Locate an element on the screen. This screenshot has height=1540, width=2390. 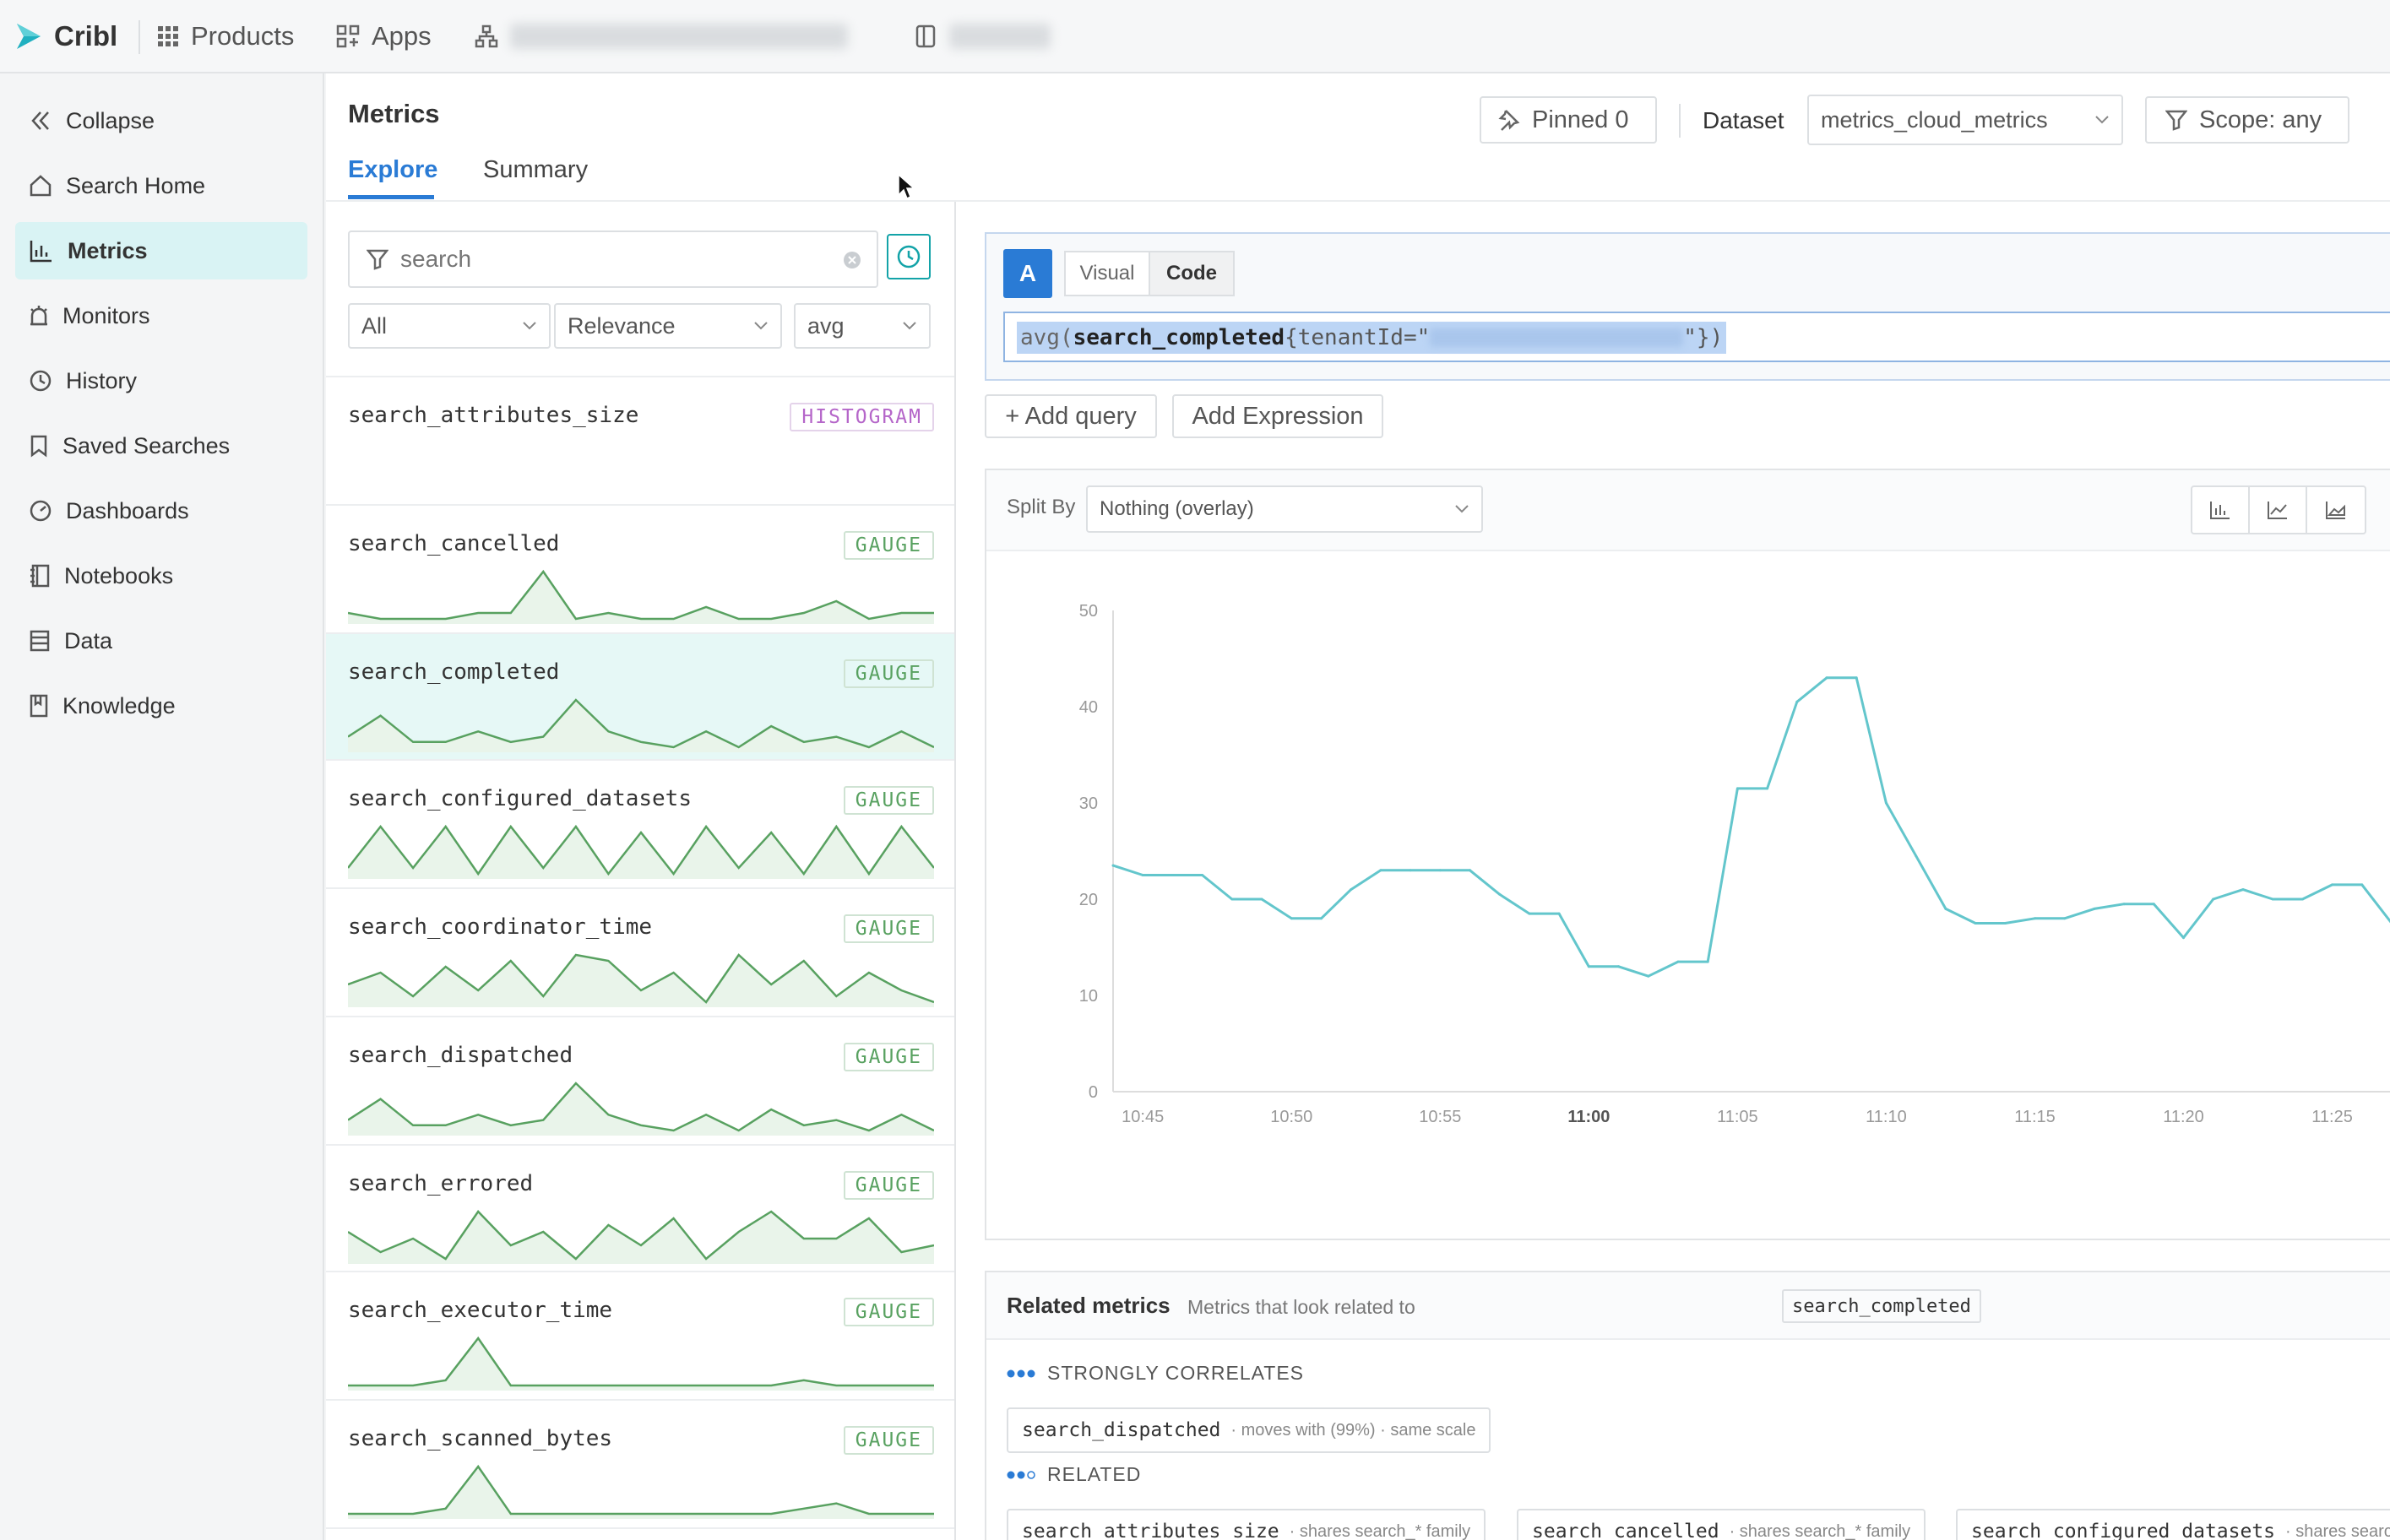
sidebar-item-saved-searches: Saved Searches is located at coordinates (161, 445).